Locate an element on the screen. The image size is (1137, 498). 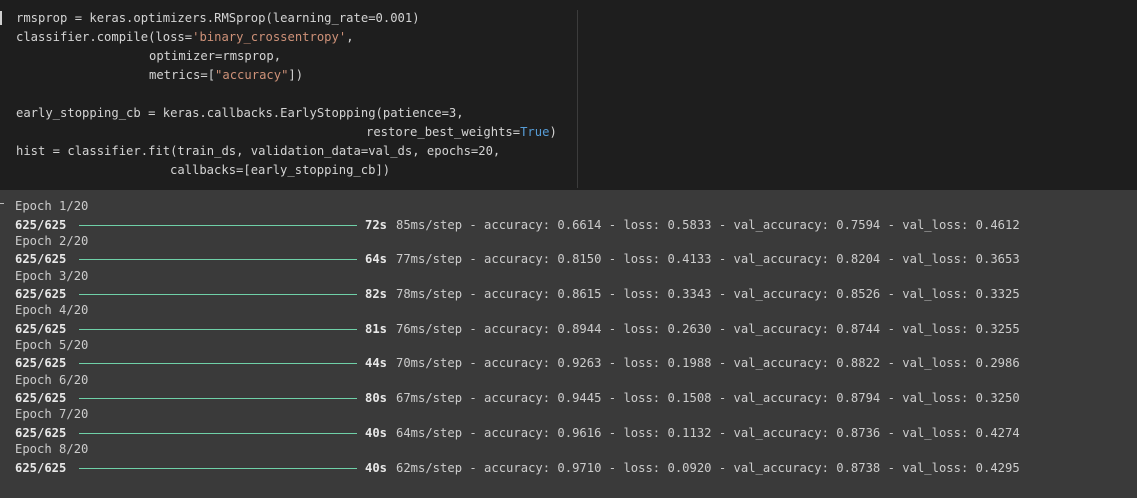
code-string: 'binary_crossentropy' is located at coordinates (269, 37).